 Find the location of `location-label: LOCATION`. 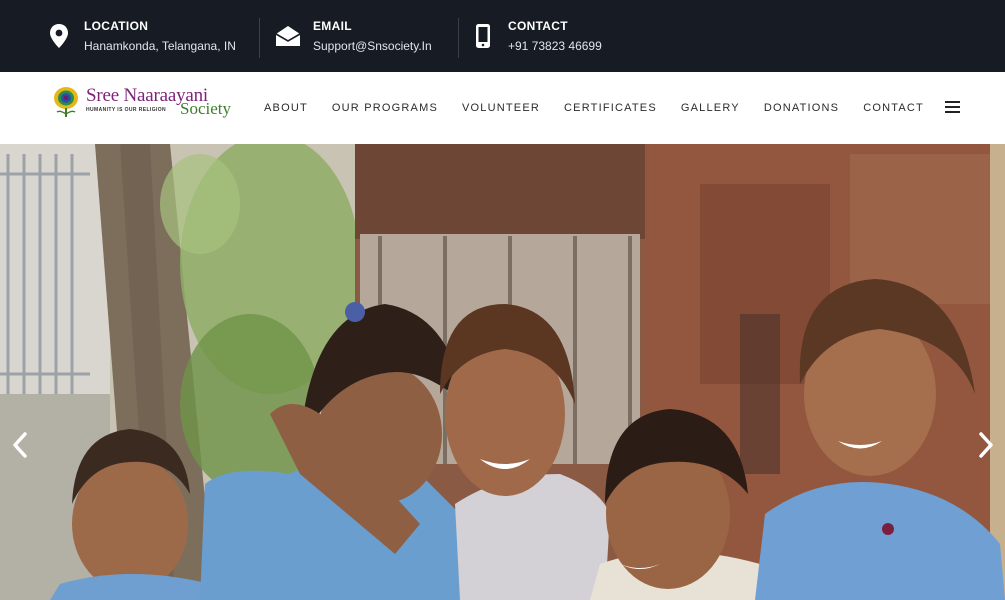

location-label: LOCATION is located at coordinates (116, 25).